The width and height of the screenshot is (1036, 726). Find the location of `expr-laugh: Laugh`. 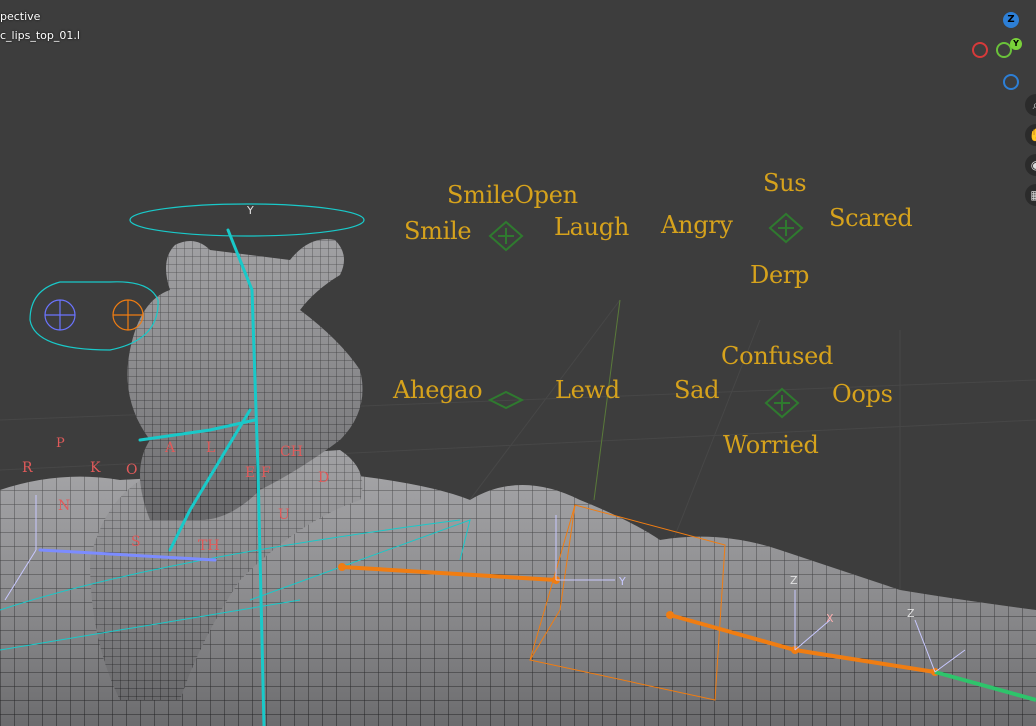

expr-laugh: Laugh is located at coordinates (591, 227).